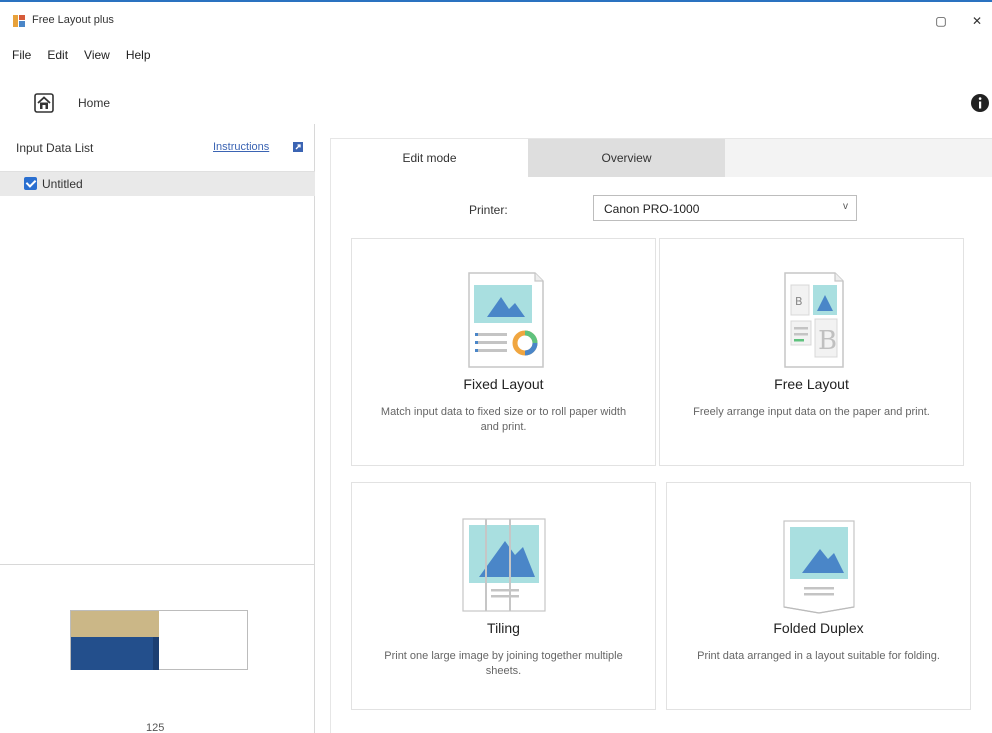  What do you see at coordinates (94, 103) in the screenshot?
I see `home-label: Home` at bounding box center [94, 103].